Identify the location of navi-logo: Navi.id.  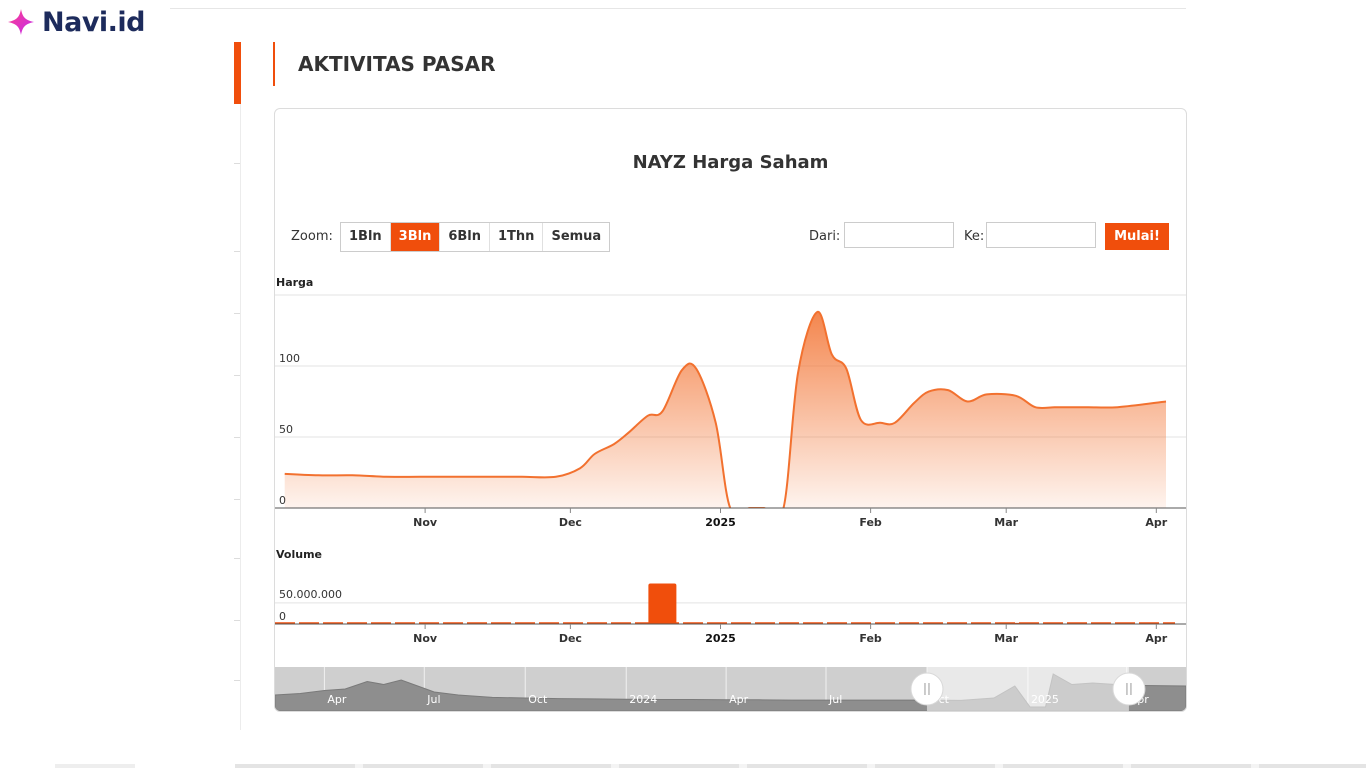
(76, 22).